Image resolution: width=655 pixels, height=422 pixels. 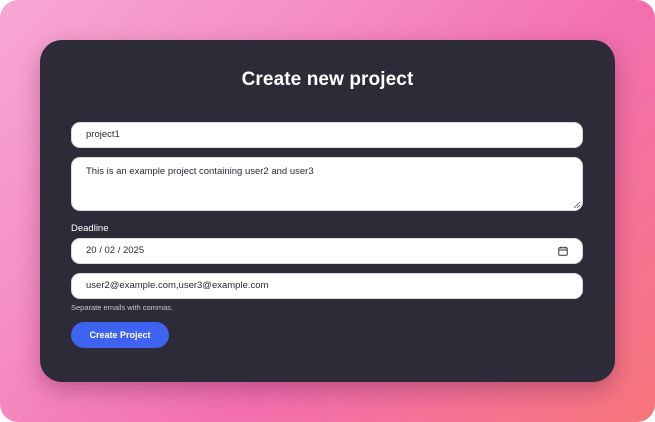 I want to click on deadline-value: 20 / 02 / 2025, so click(x=115, y=250).